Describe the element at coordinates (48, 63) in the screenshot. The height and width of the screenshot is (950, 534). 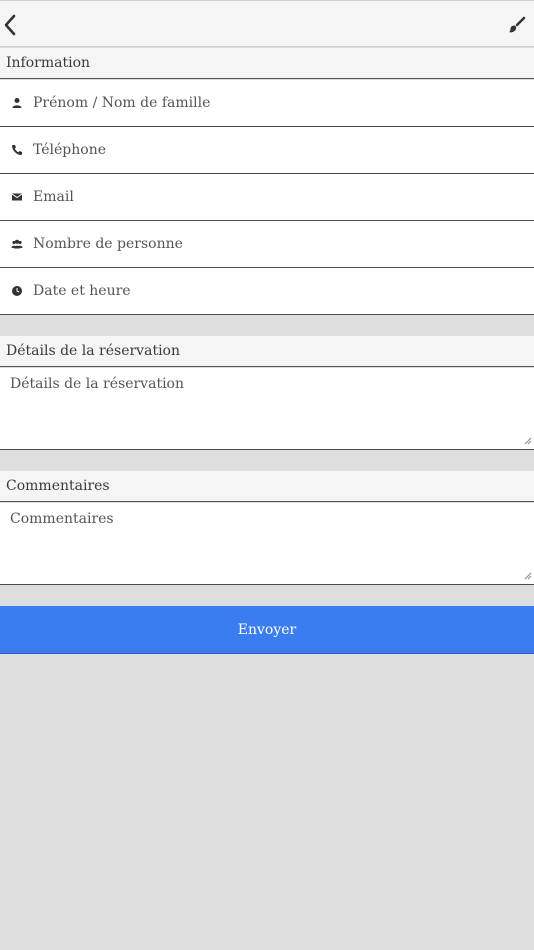
I see `section-title: Information` at that location.